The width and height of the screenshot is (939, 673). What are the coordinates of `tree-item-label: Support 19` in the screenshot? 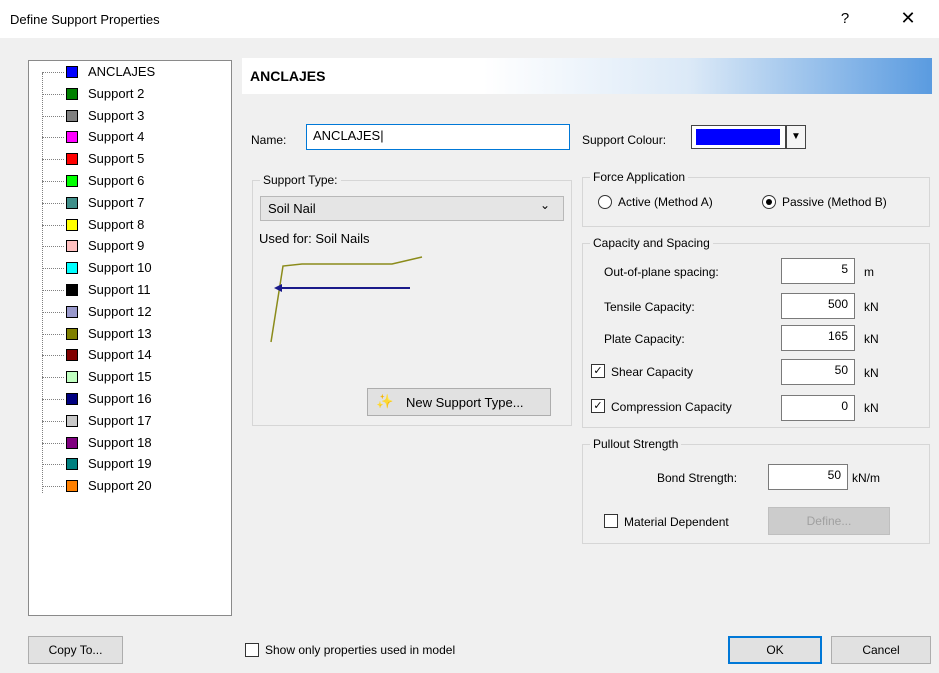 It's located at (120, 464).